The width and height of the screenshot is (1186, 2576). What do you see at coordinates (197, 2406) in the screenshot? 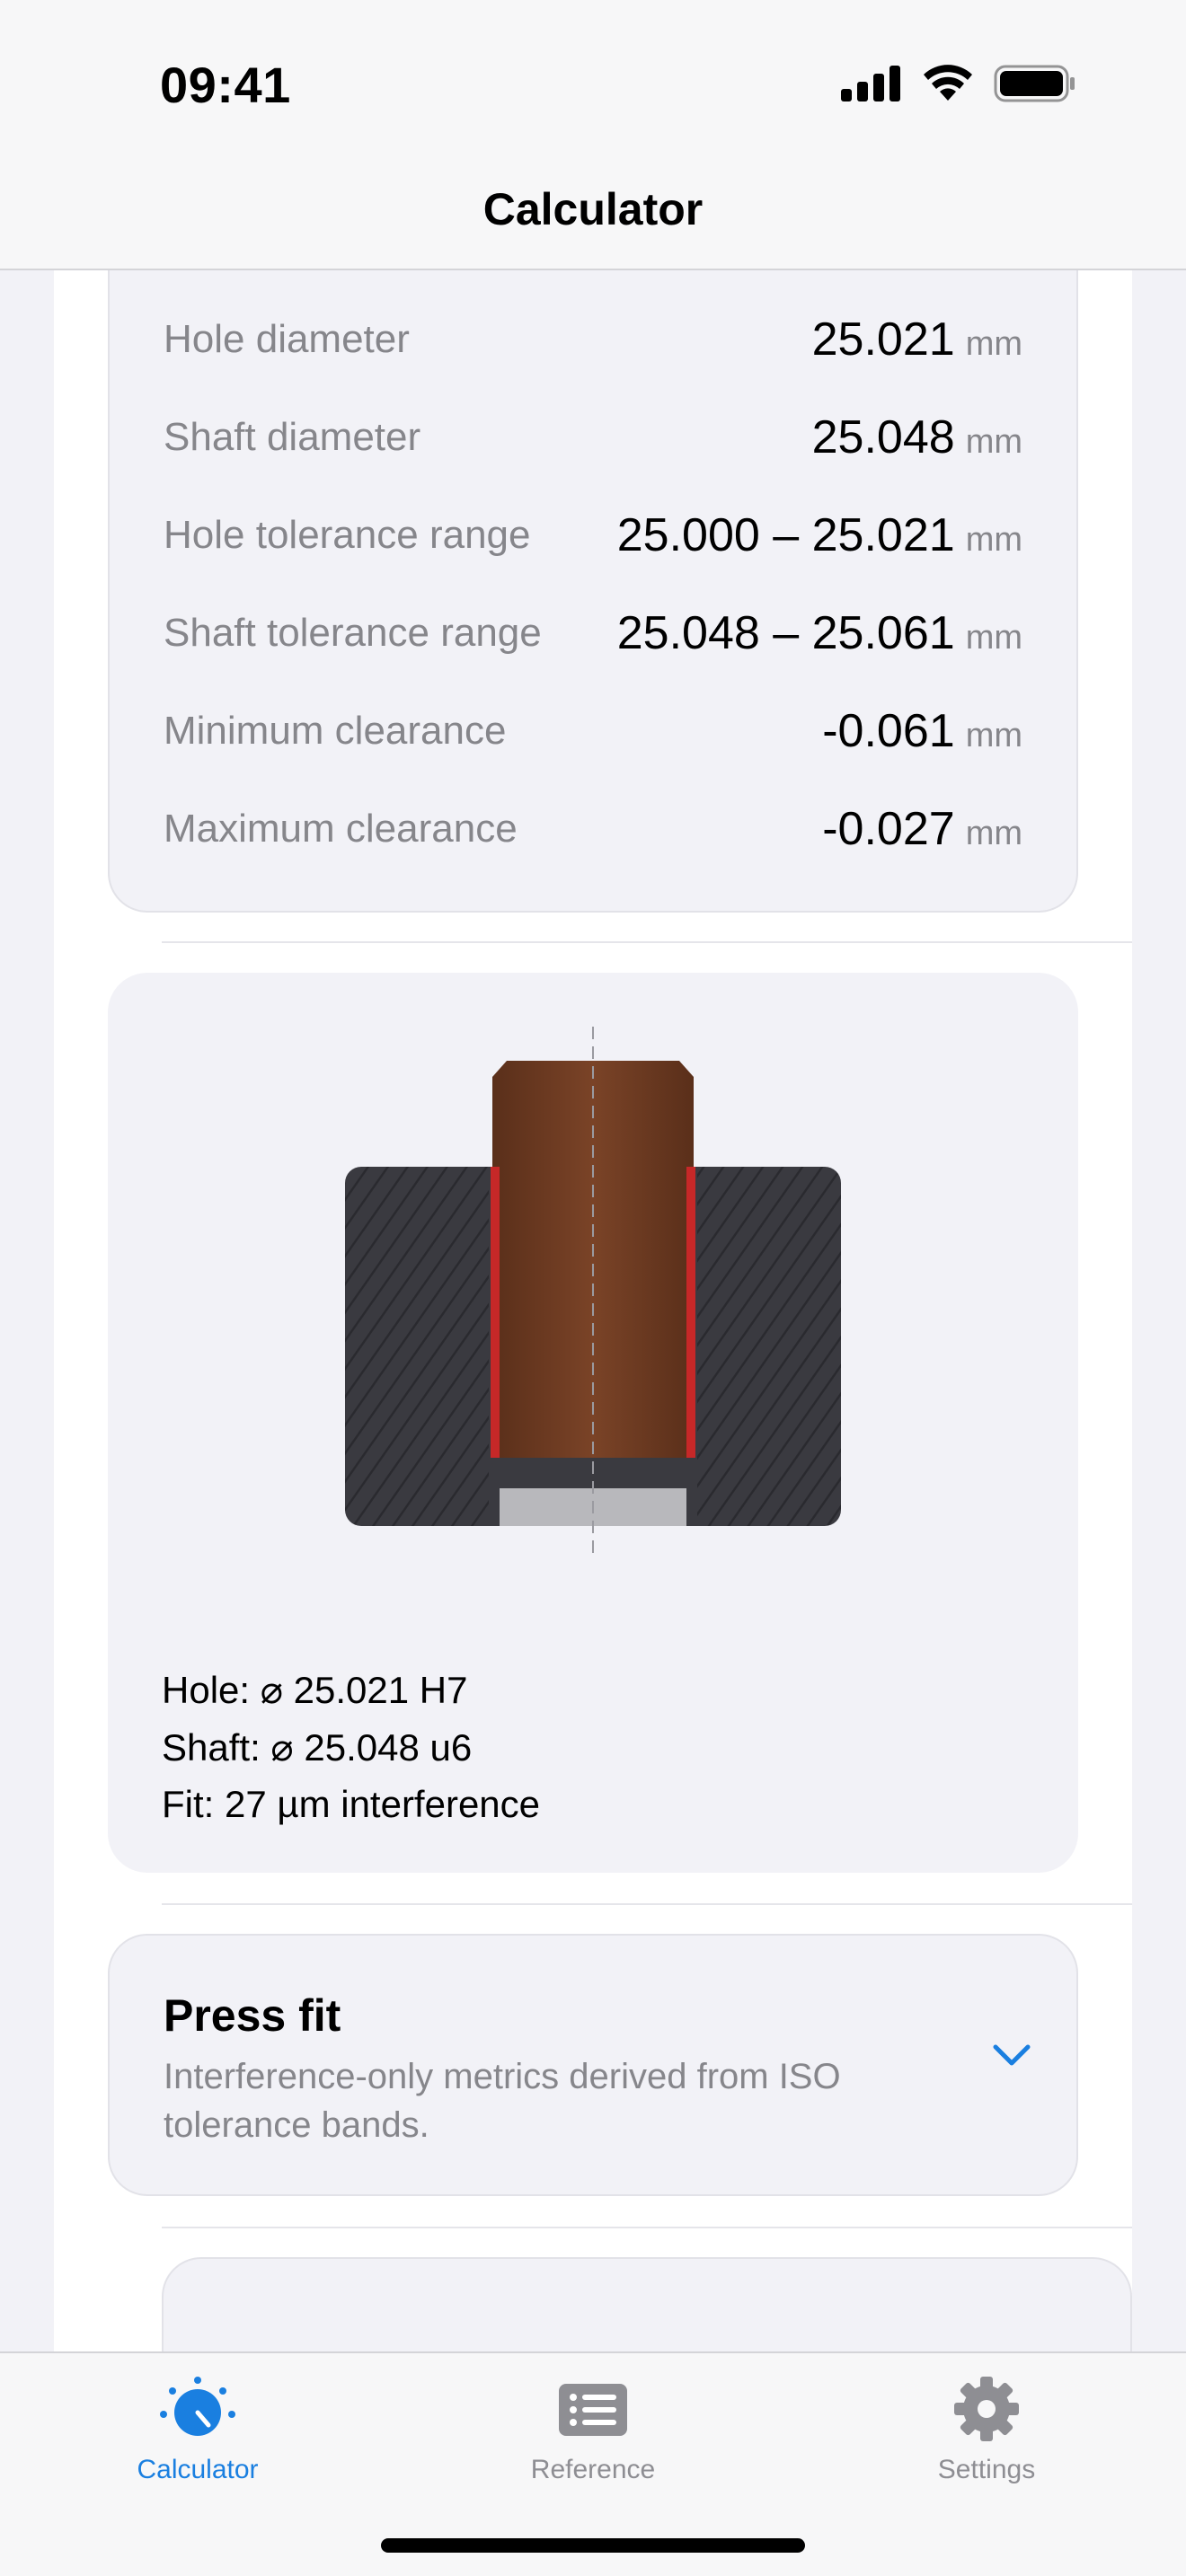
I see `gauge-icon` at bounding box center [197, 2406].